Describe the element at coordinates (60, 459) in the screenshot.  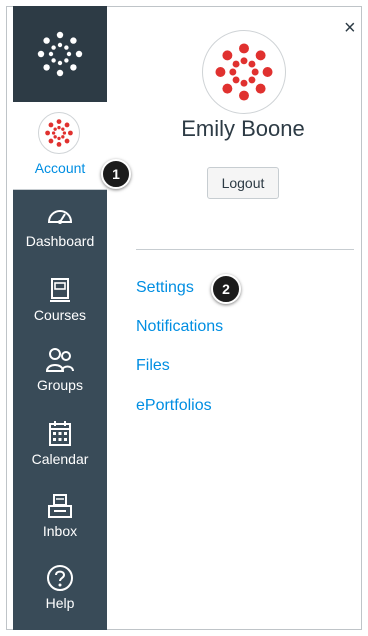
I see `nav-item-label: Calendar` at that location.